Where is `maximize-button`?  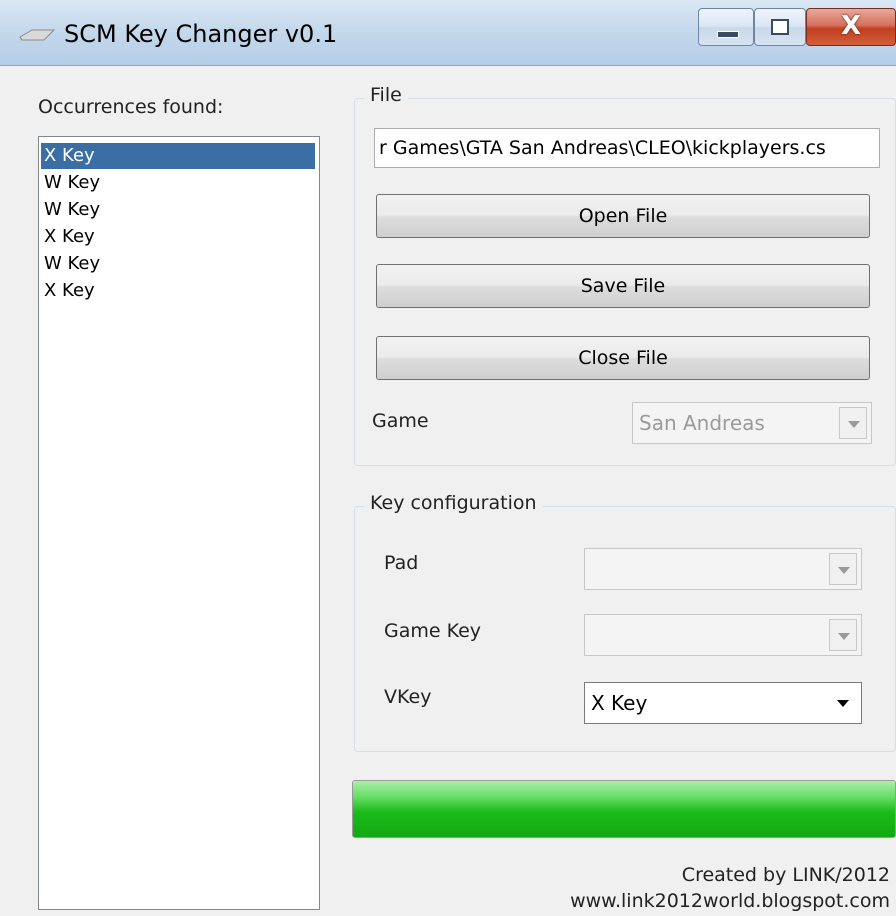 maximize-button is located at coordinates (780, 27).